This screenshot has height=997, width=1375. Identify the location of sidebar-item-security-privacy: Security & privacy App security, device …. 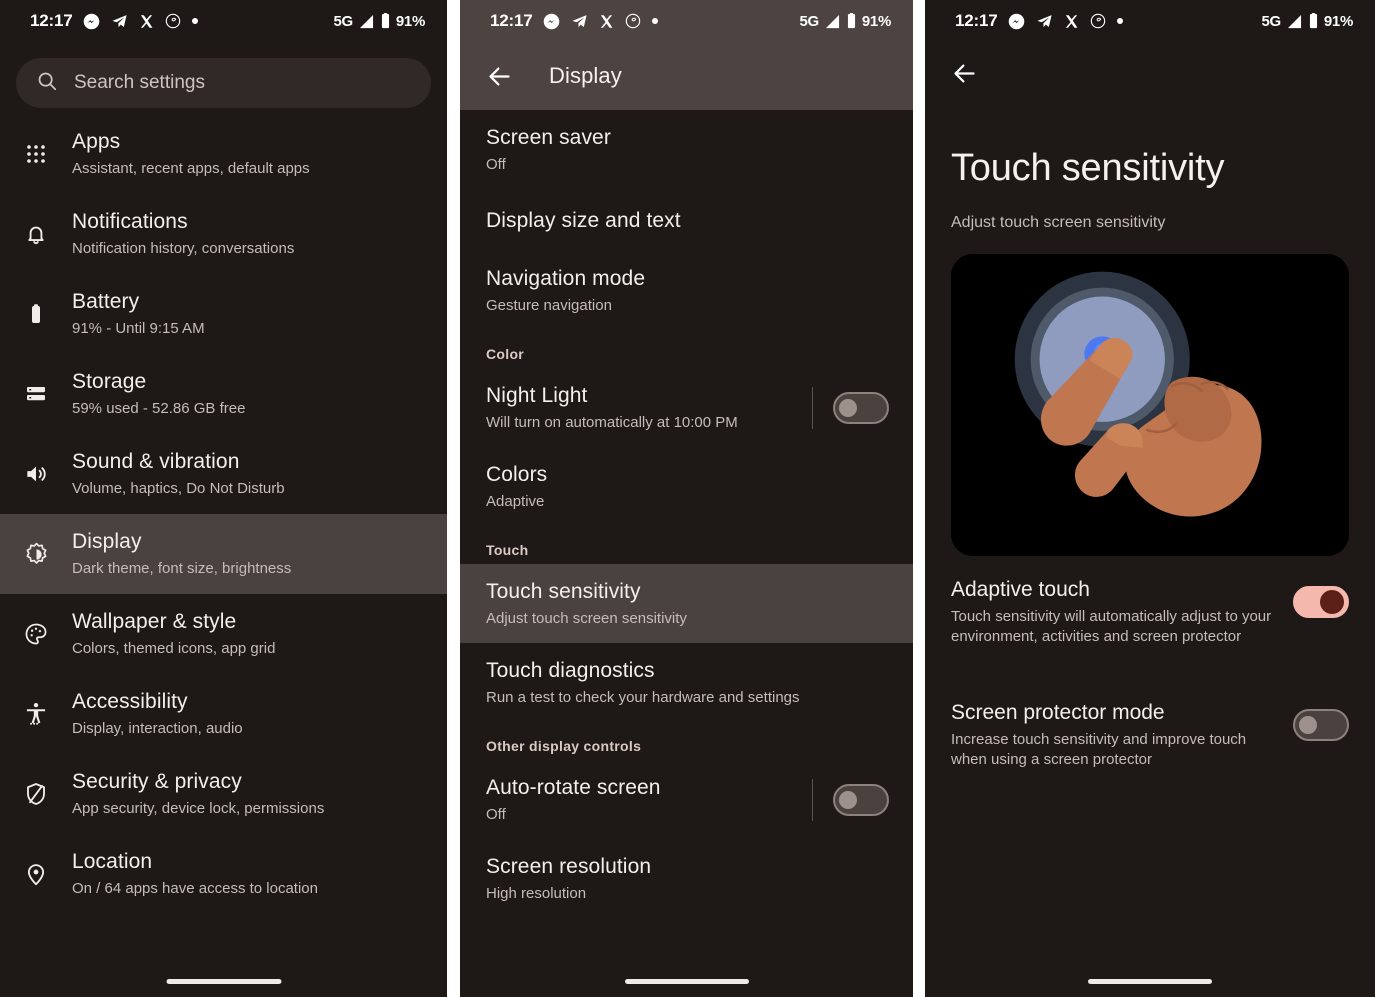
(223, 794).